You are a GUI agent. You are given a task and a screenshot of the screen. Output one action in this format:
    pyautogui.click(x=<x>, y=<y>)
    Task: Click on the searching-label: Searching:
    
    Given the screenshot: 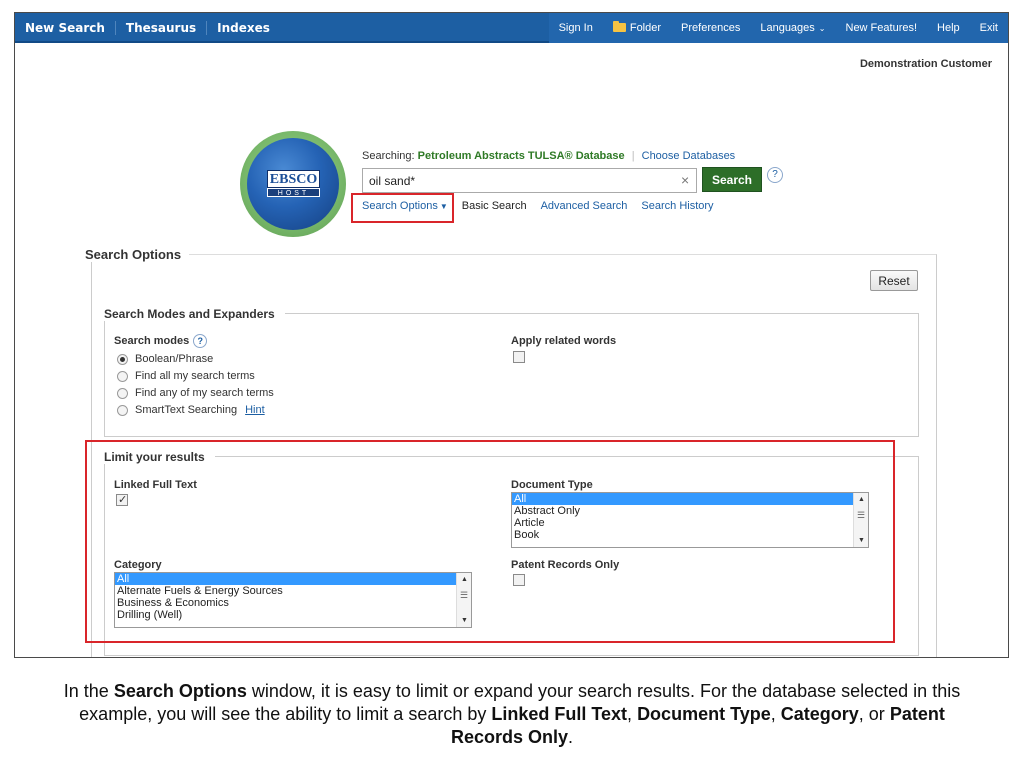 What is the action you would take?
    pyautogui.click(x=388, y=156)
    